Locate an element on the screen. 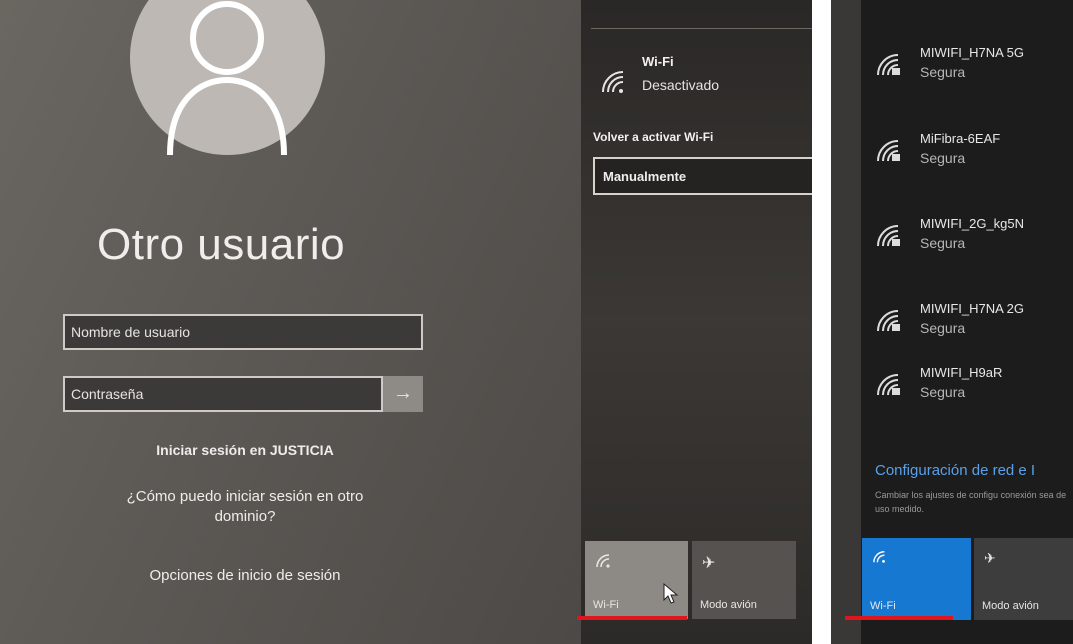 Image resolution: width=1073 pixels, height=644 pixels. user-title: Otro usuario is located at coordinates (221, 244).